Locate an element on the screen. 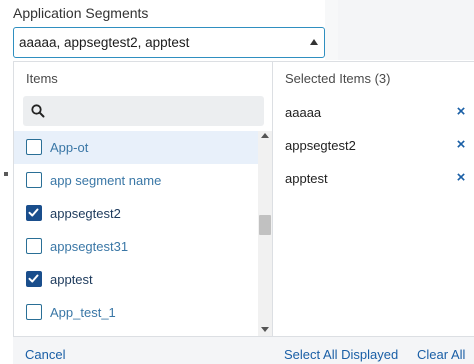 The height and width of the screenshot is (364, 474). list-item: app segment name is located at coordinates (136, 180).